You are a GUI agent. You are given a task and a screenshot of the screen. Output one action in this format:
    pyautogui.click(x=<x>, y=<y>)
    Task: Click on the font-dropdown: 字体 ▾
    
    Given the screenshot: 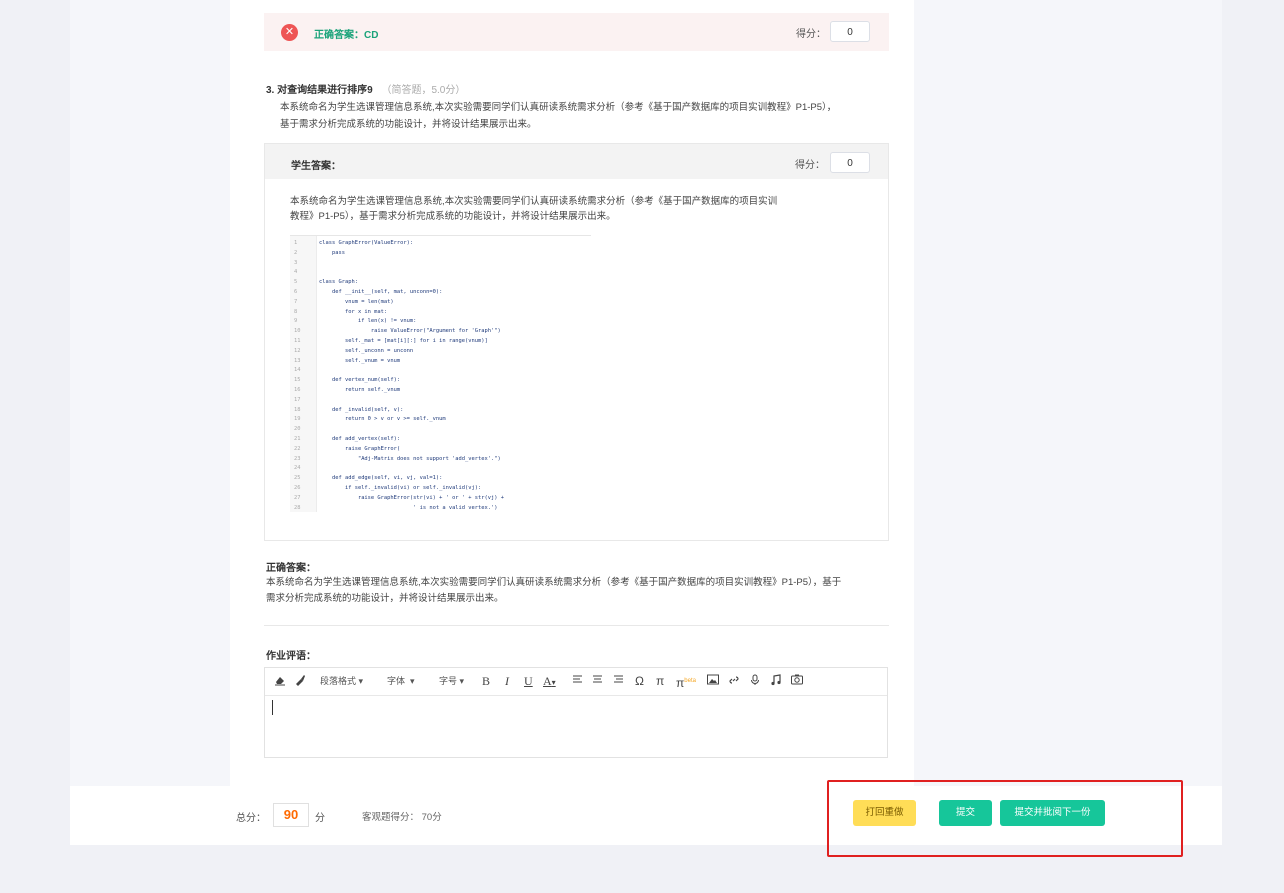 What is the action you would take?
    pyautogui.click(x=401, y=681)
    